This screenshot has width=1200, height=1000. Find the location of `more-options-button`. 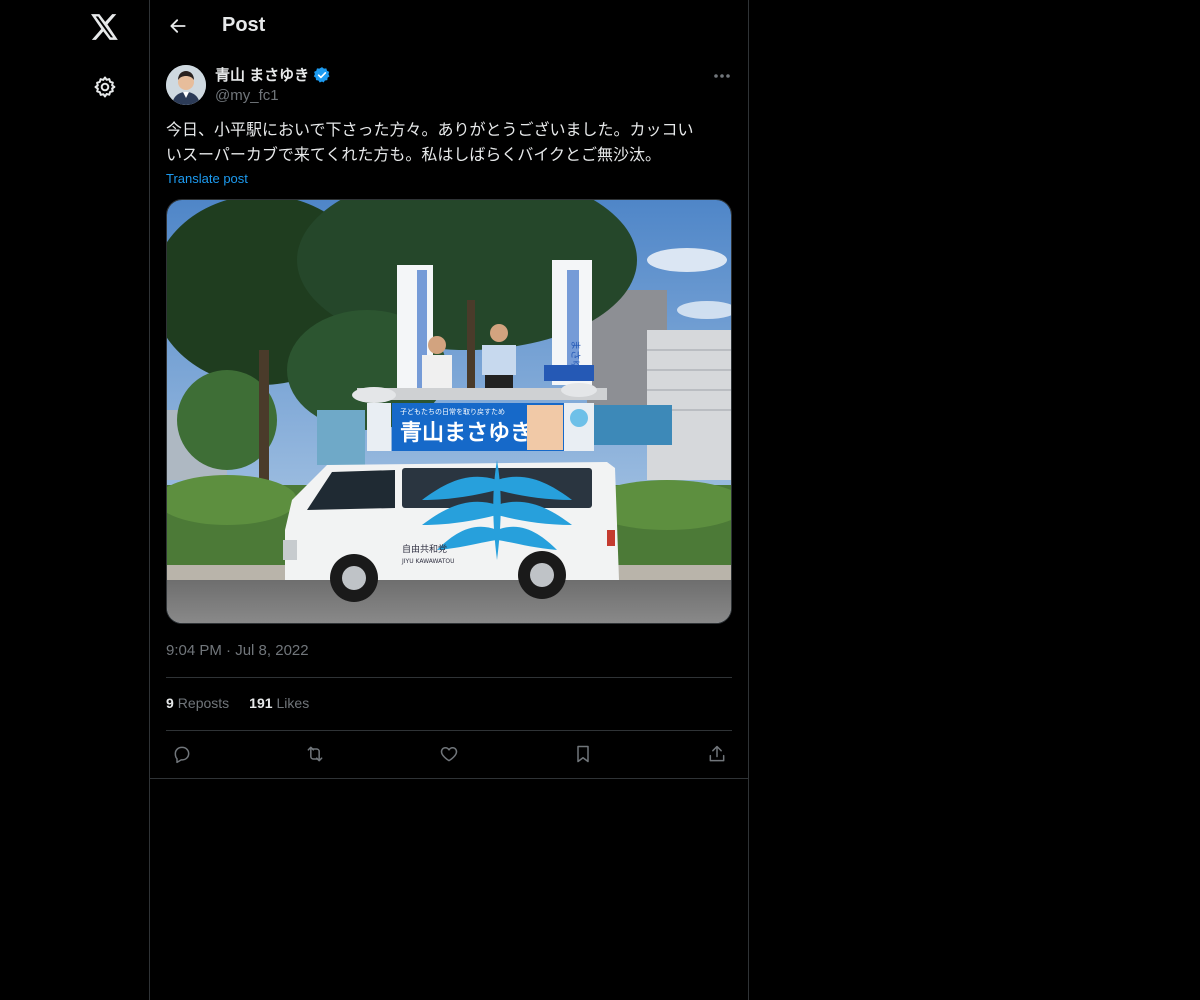

more-options-button is located at coordinates (722, 76).